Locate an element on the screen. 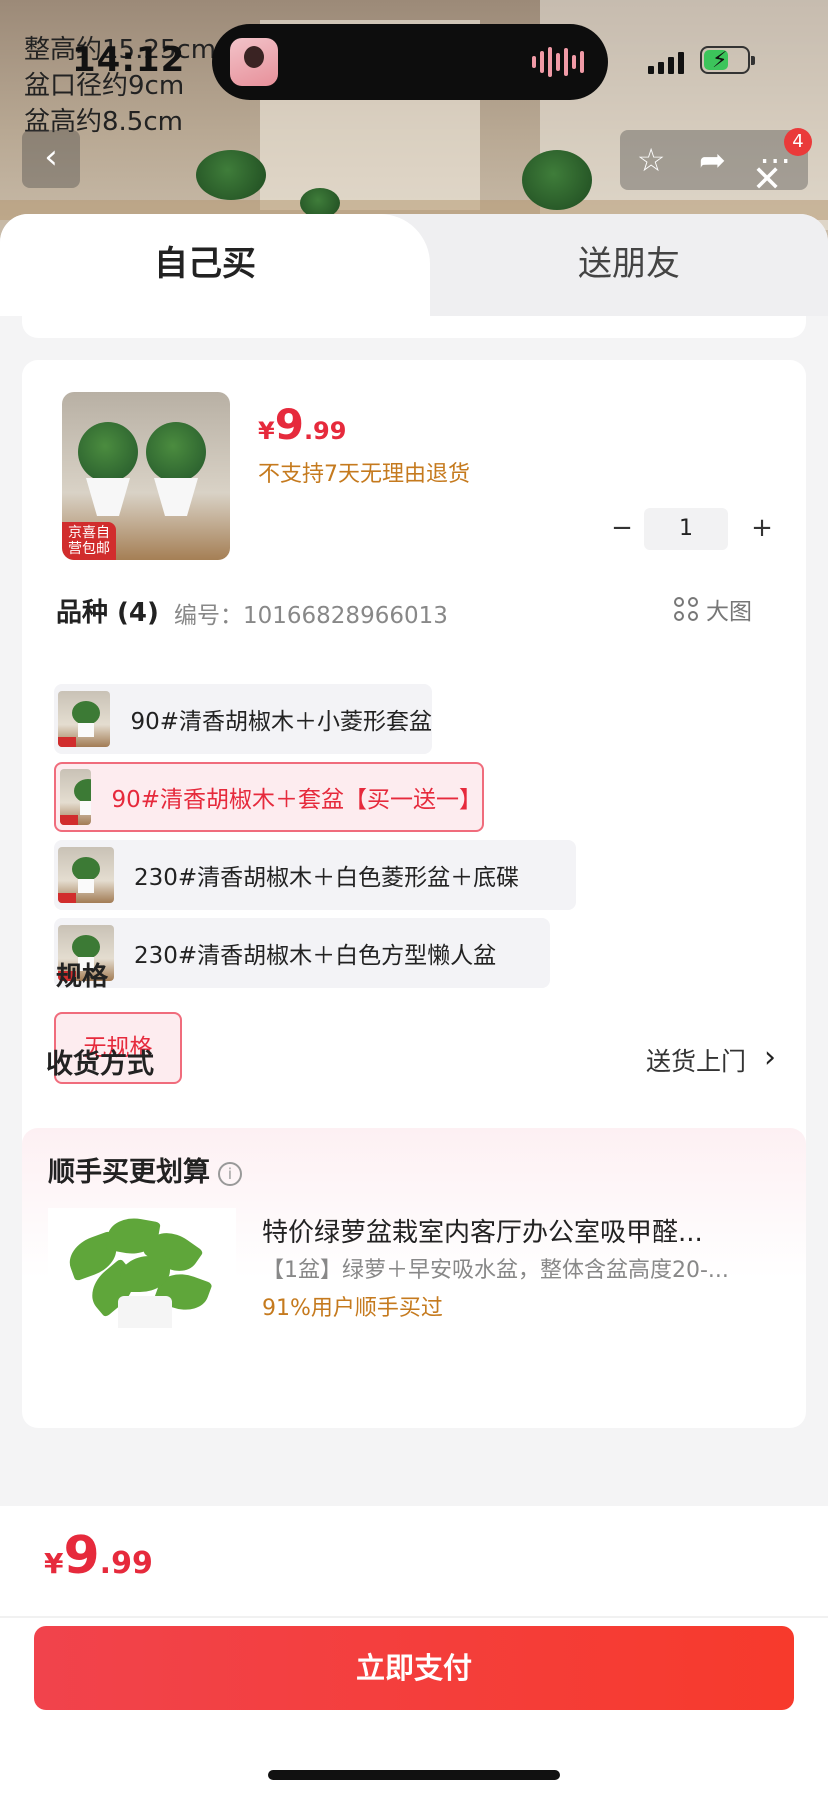 This screenshot has height=1796, width=828. address-card-edge is located at coordinates (414, 327).